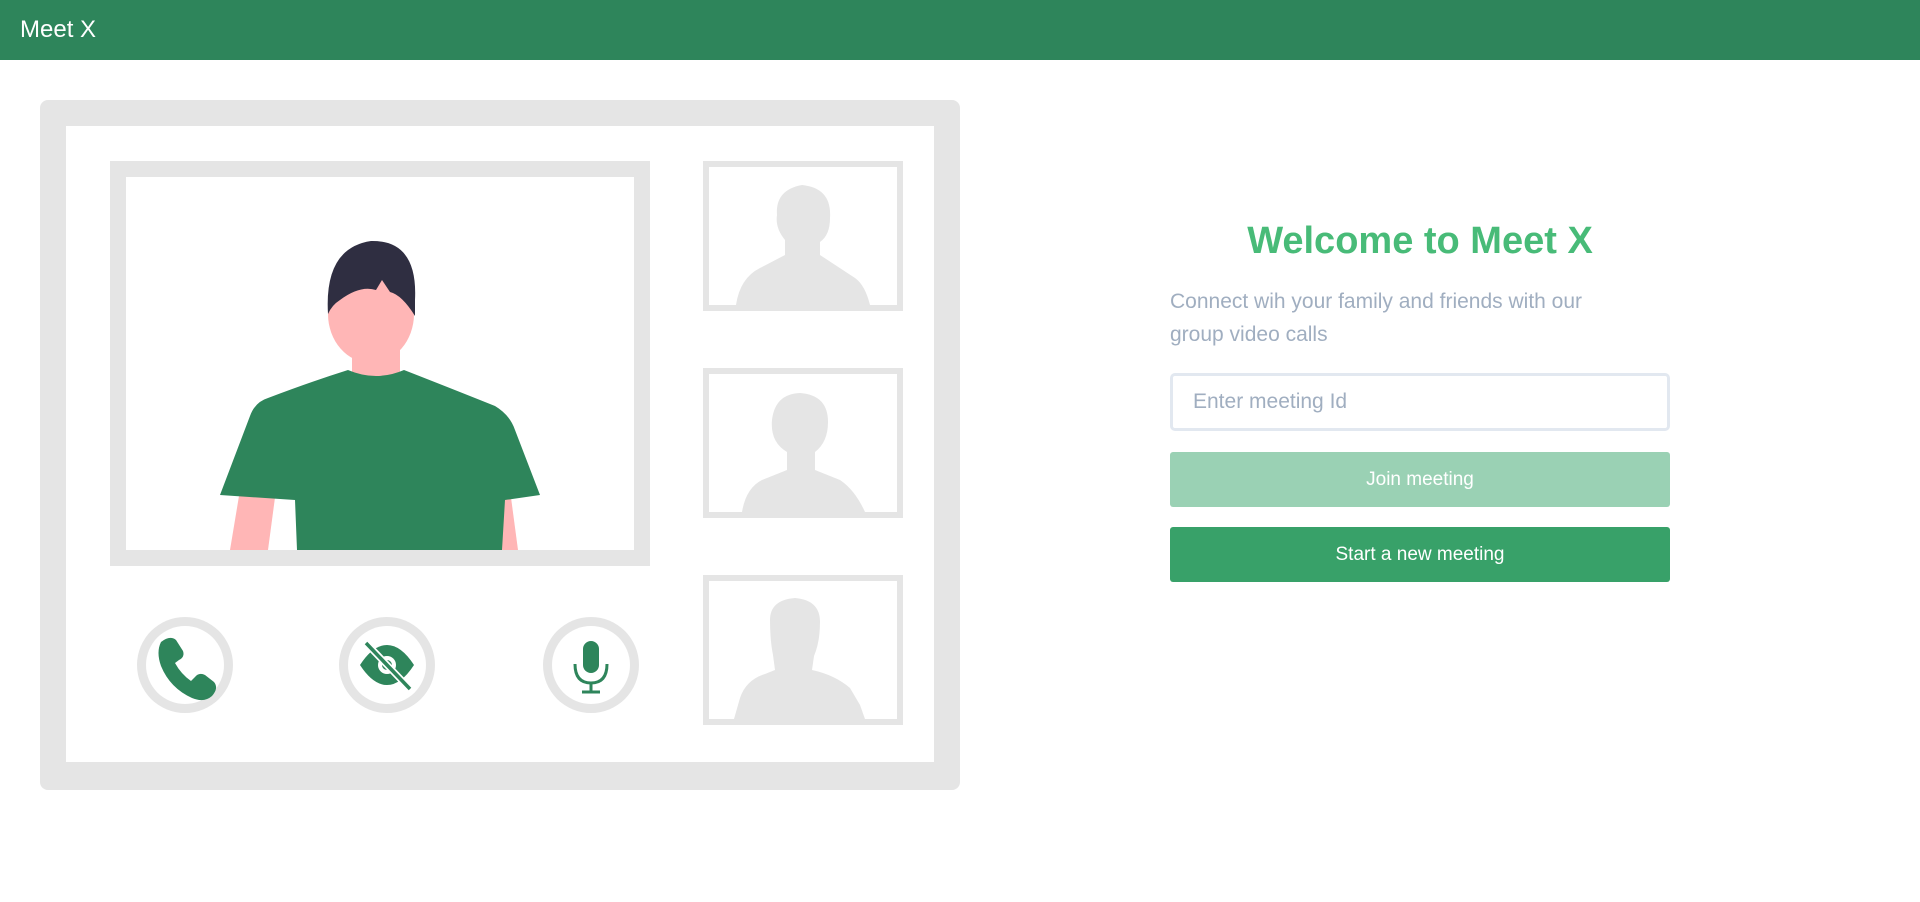 This screenshot has width=1920, height=902. I want to click on phone-control, so click(185, 665).